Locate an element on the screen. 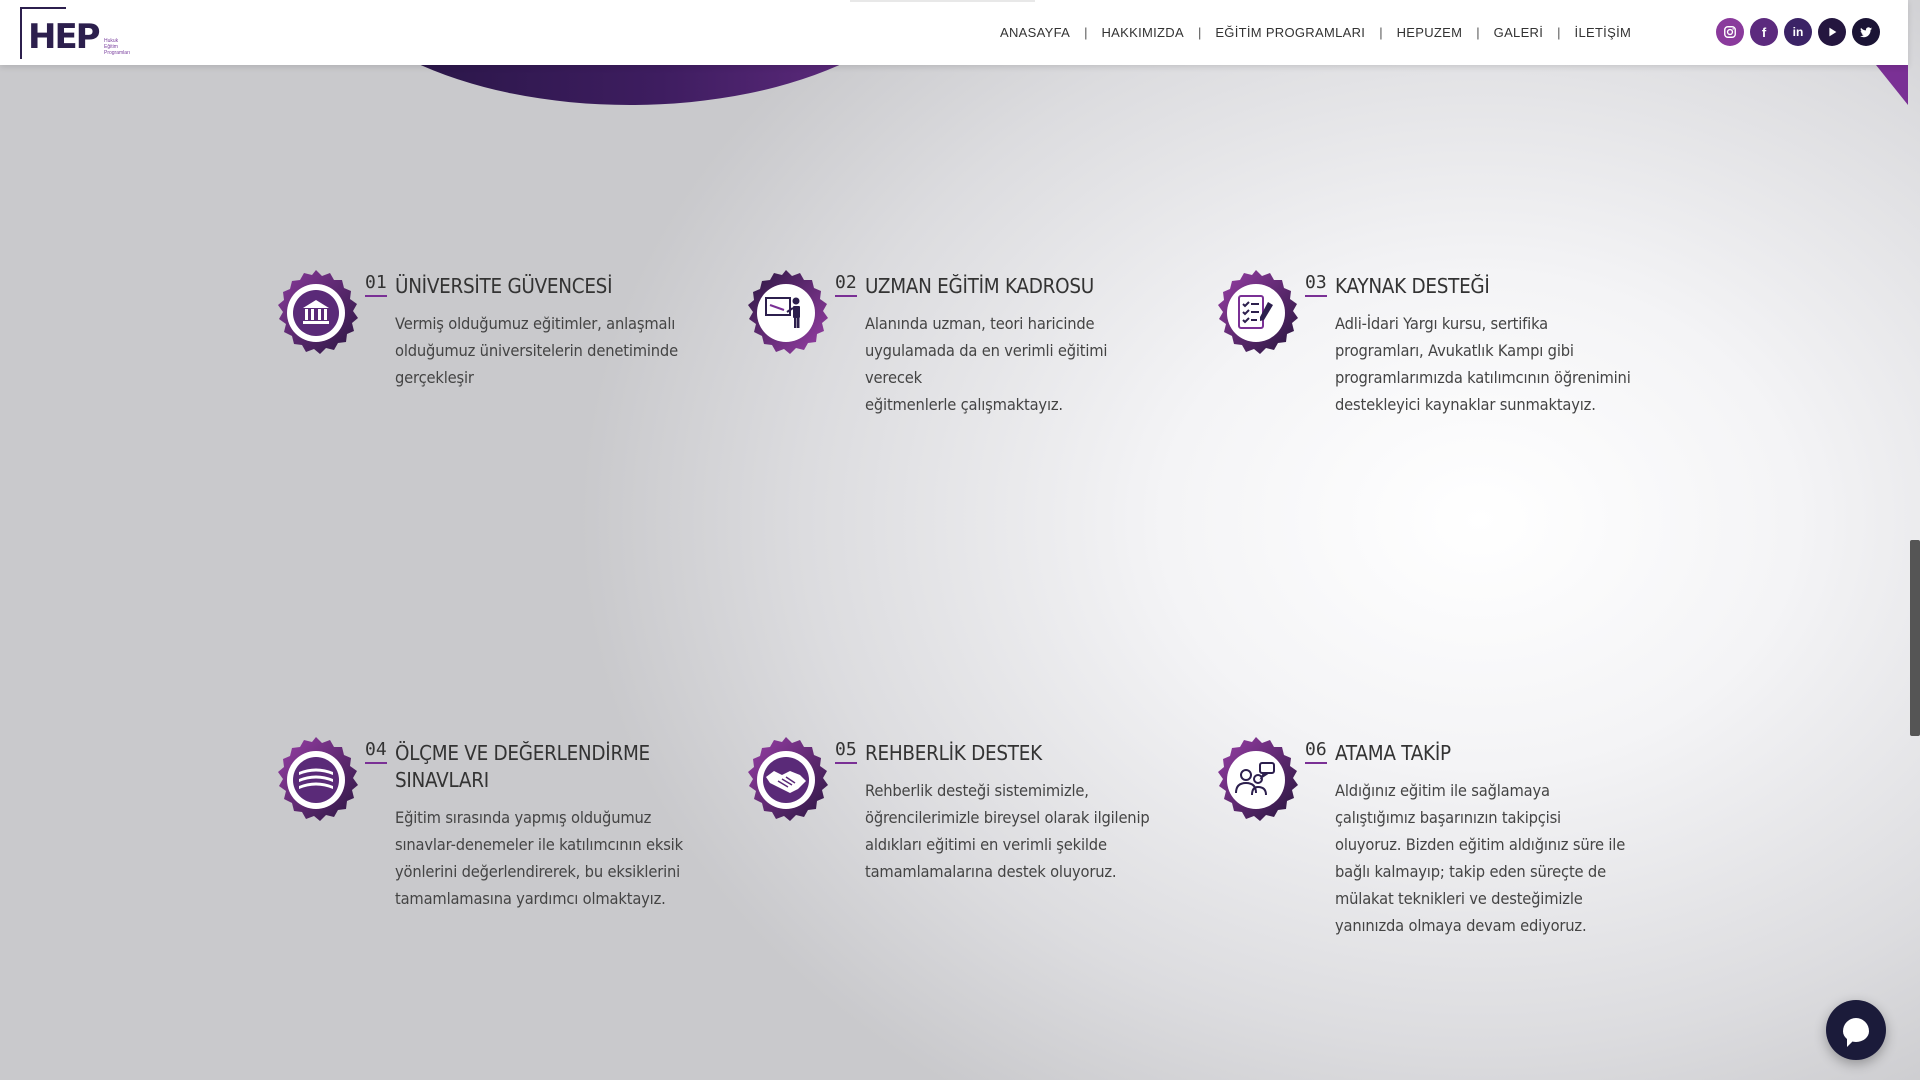 The width and height of the screenshot is (1920, 1080). logo-text: HEP is located at coordinates (64, 37).